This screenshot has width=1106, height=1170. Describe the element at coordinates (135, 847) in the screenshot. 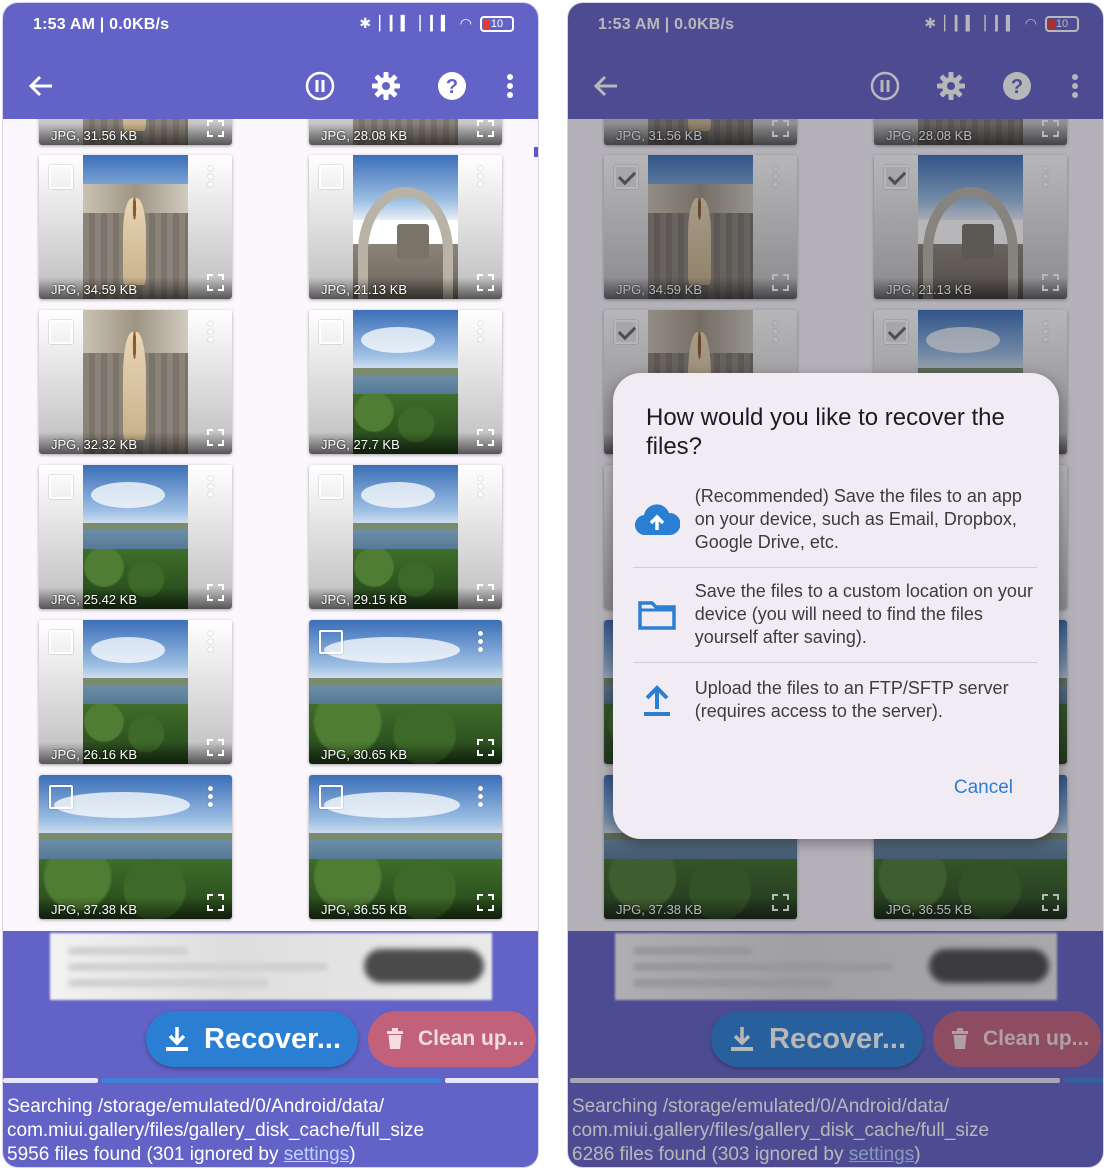

I see `image-tile: JPG, 37.38 KB` at that location.